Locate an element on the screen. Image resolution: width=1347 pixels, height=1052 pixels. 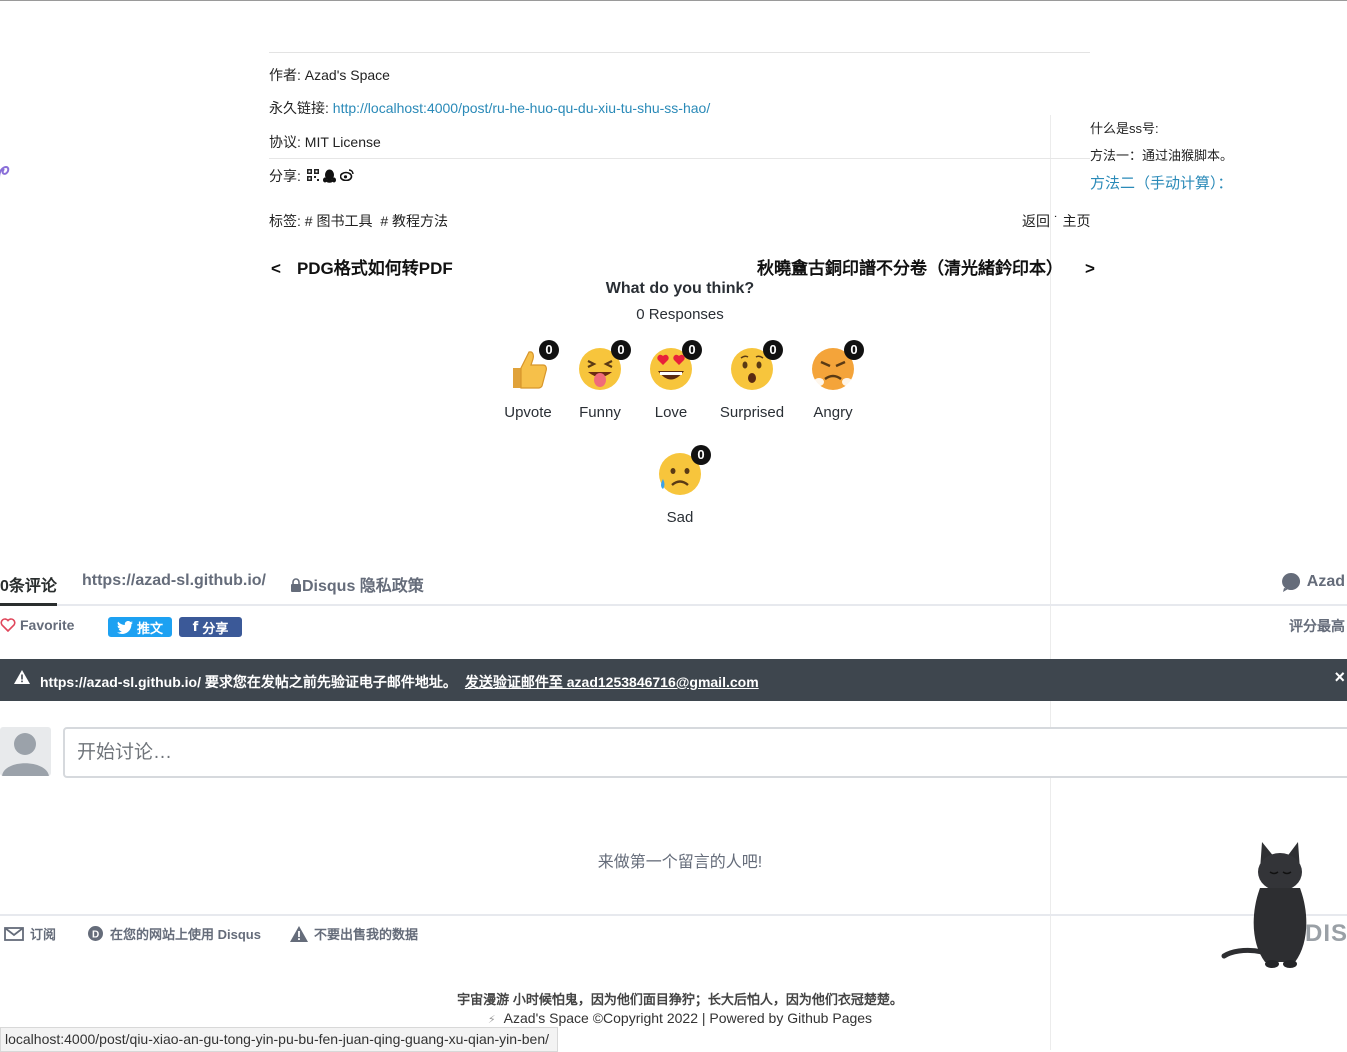
facebook-icon: f is located at coordinates (195, 627).